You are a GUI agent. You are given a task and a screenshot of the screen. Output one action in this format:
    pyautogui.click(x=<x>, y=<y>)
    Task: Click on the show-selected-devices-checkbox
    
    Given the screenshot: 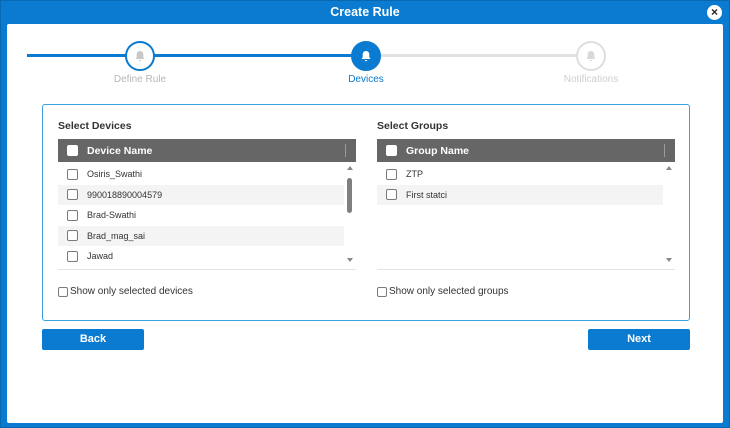 What is the action you would take?
    pyautogui.click(x=63, y=291)
    